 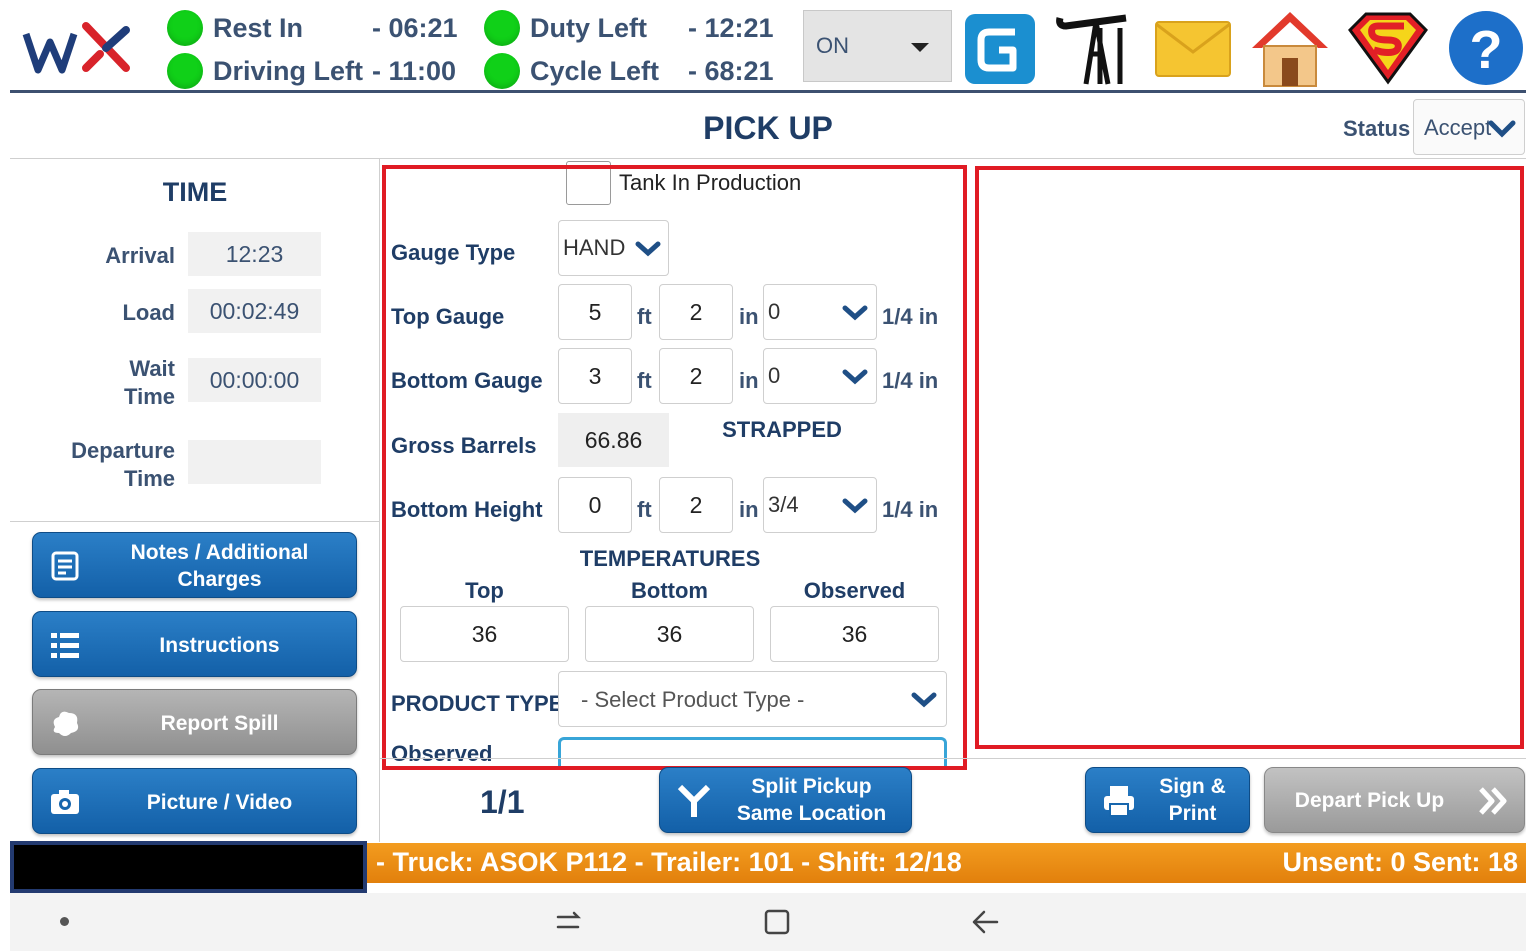 What do you see at coordinates (219, 552) in the screenshot?
I see `notes-label-line1: Notes / Additional` at bounding box center [219, 552].